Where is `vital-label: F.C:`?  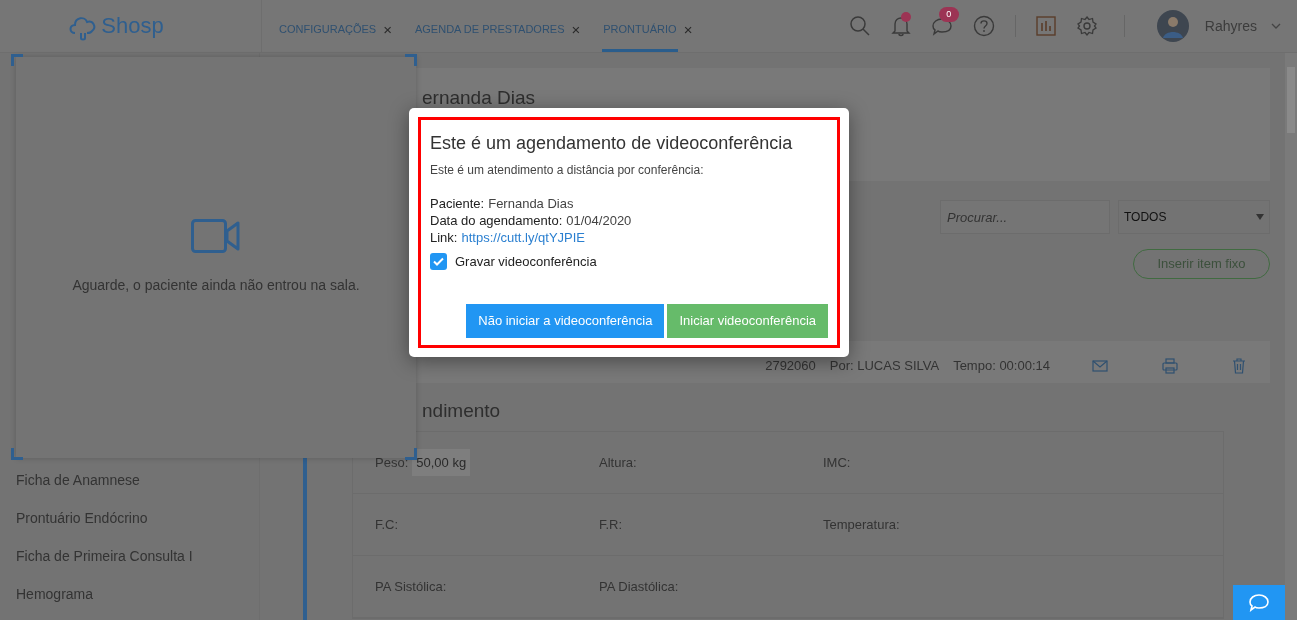
vital-label: F.C: is located at coordinates (387, 524).